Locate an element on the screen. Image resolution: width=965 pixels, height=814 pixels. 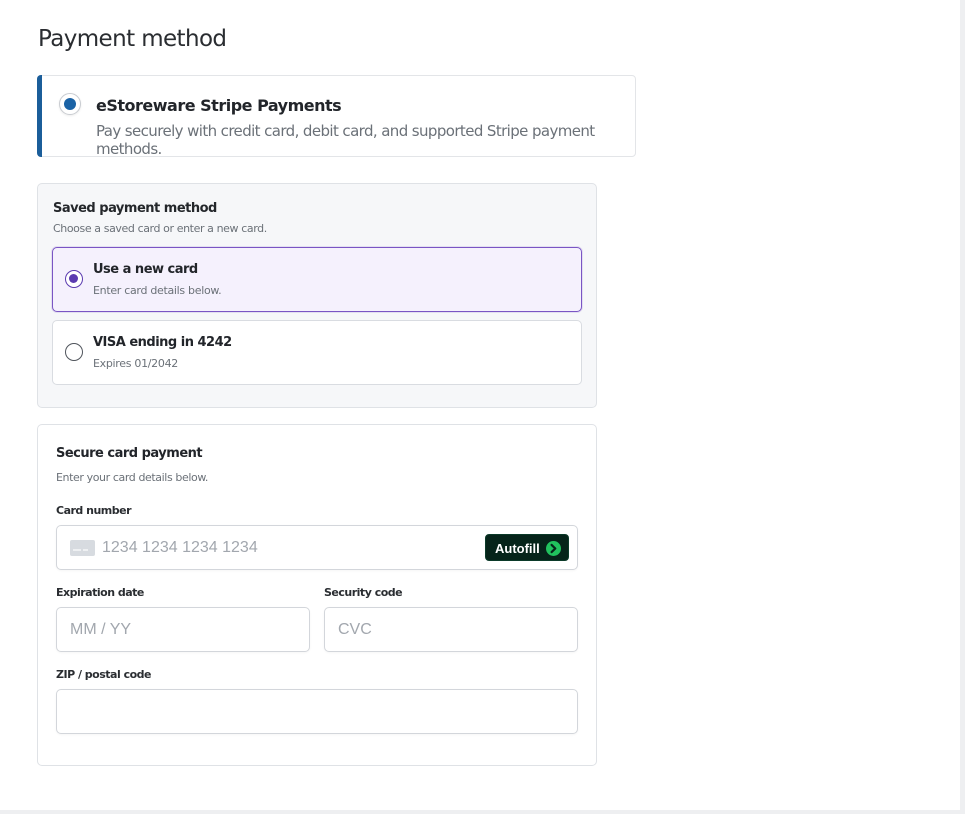
new-card-radio is located at coordinates (74, 279).